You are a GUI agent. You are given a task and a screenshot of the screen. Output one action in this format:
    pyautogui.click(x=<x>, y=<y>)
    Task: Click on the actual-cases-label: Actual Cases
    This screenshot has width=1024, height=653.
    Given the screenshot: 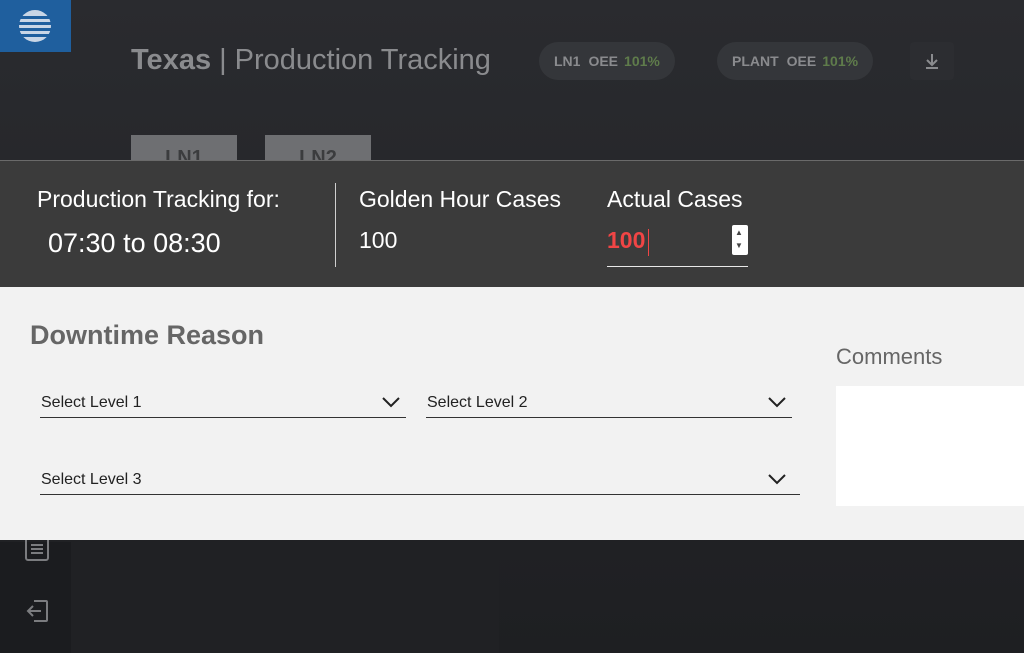 What is the action you would take?
    pyautogui.click(x=675, y=199)
    